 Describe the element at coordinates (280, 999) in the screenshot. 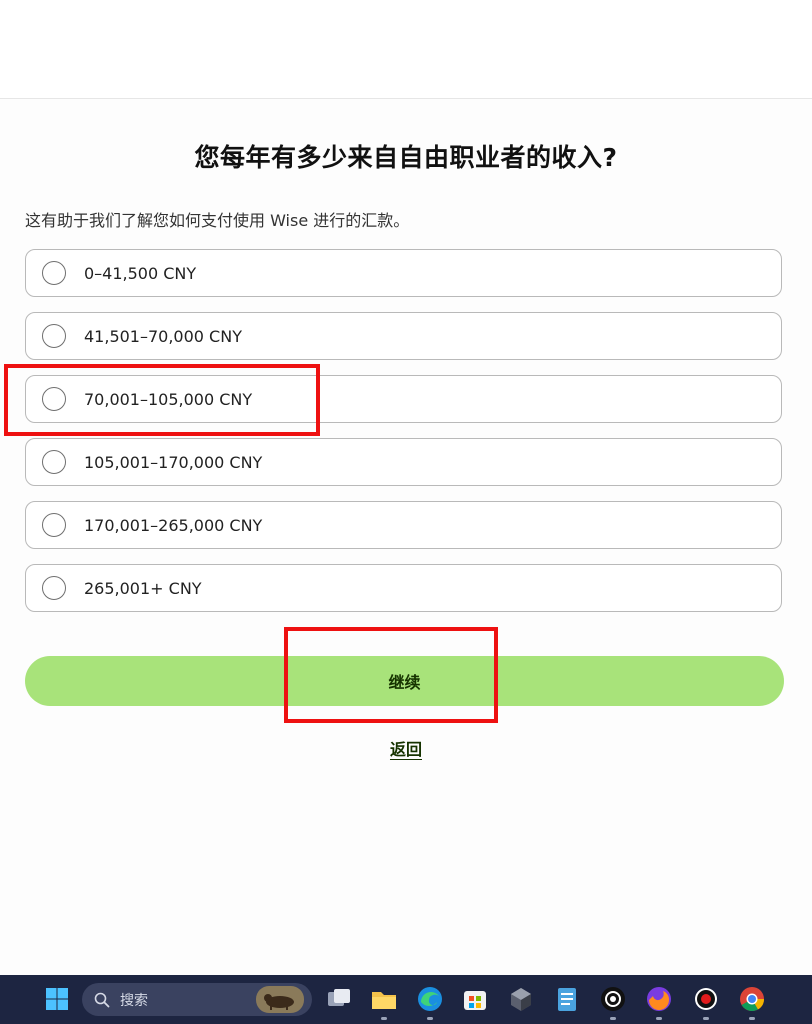

I see `search-highlight-icon` at that location.